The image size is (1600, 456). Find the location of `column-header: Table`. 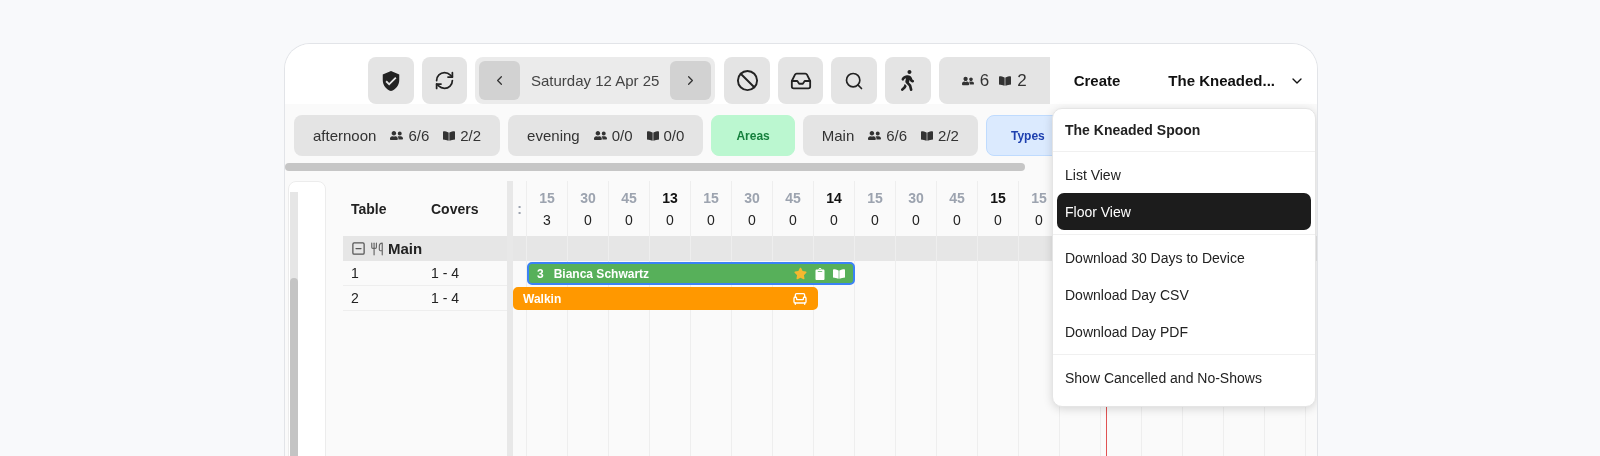

column-header: Table is located at coordinates (369, 208).